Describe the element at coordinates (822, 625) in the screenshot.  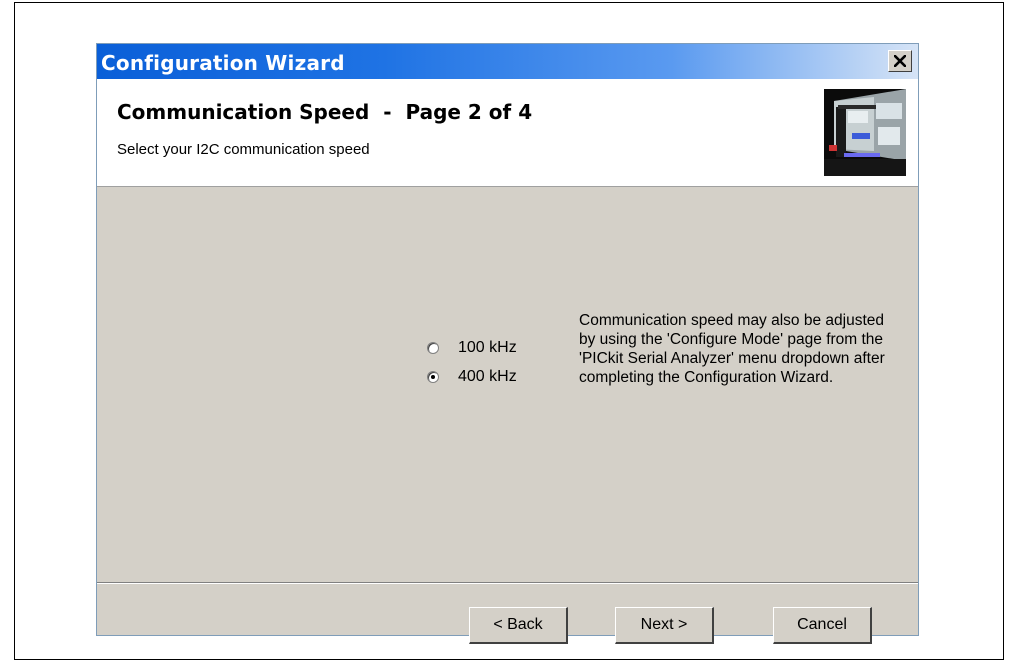
I see `cancel-button: Cancel` at that location.